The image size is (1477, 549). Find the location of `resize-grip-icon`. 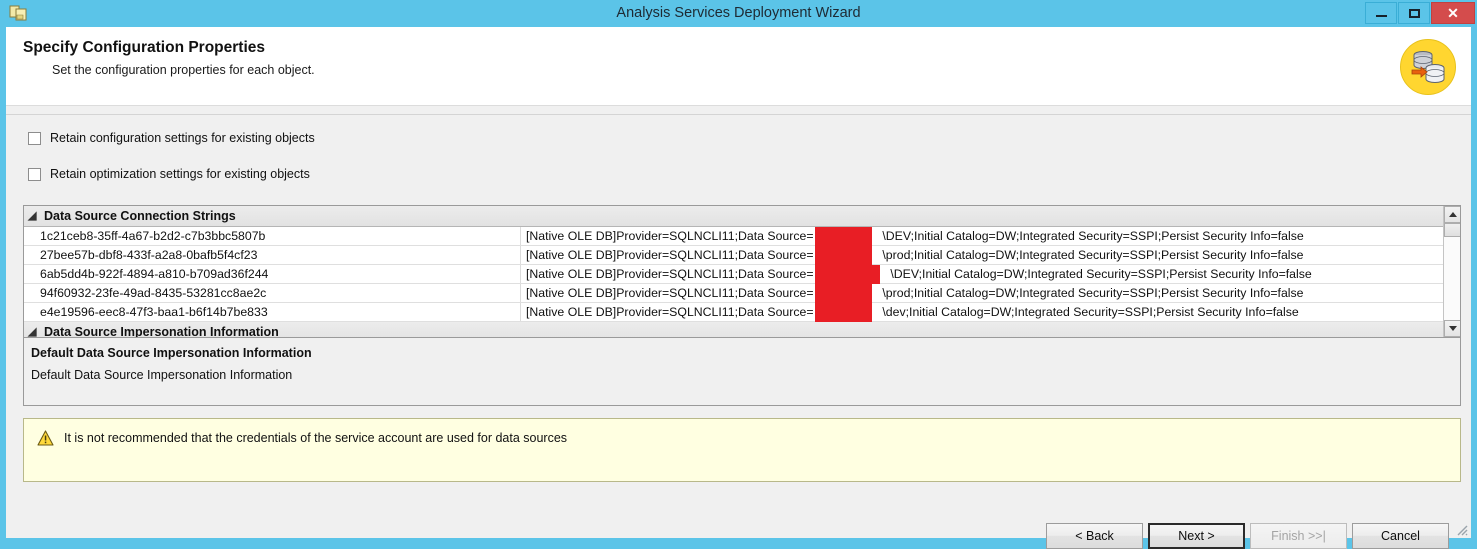

resize-grip-icon is located at coordinates (1461, 529).